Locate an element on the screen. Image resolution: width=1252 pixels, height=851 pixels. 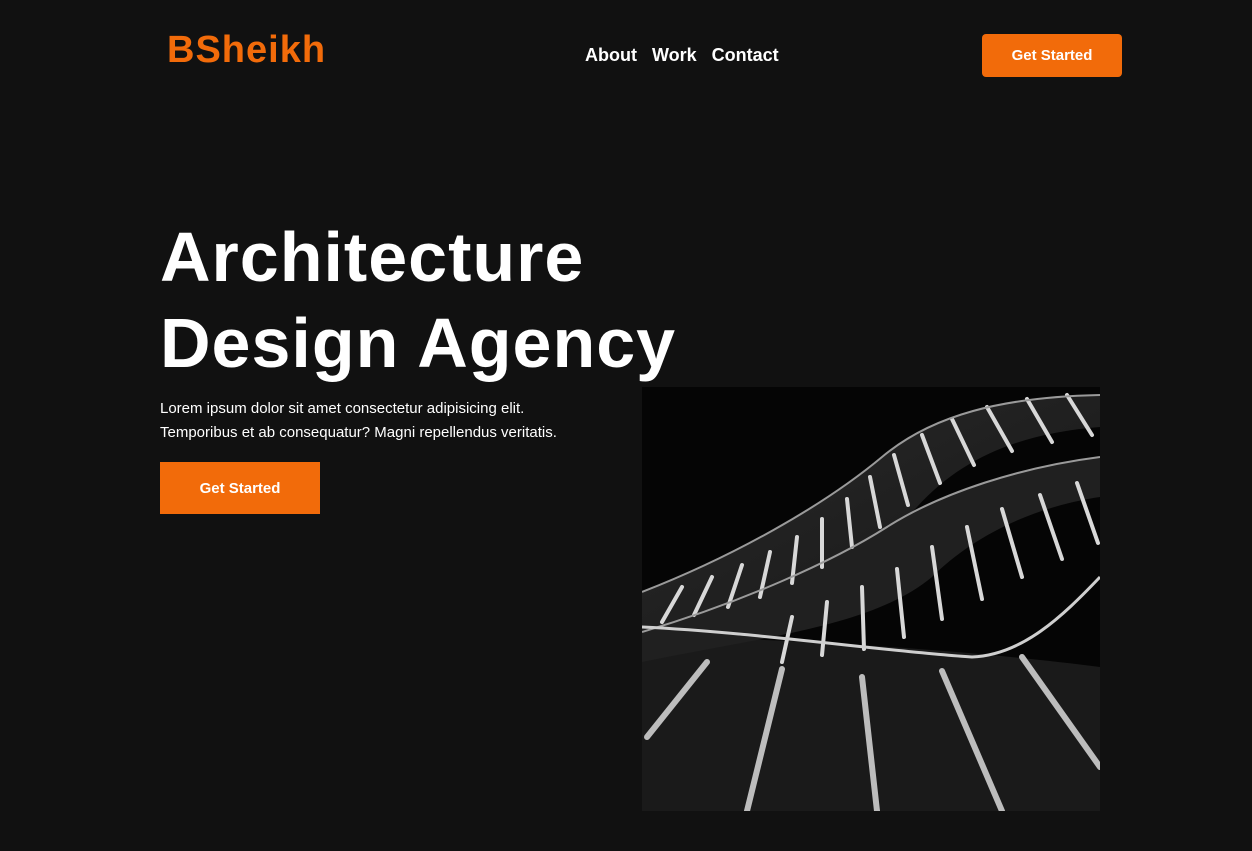
hero-title-line-2: Design Agency is located at coordinates (418, 343).